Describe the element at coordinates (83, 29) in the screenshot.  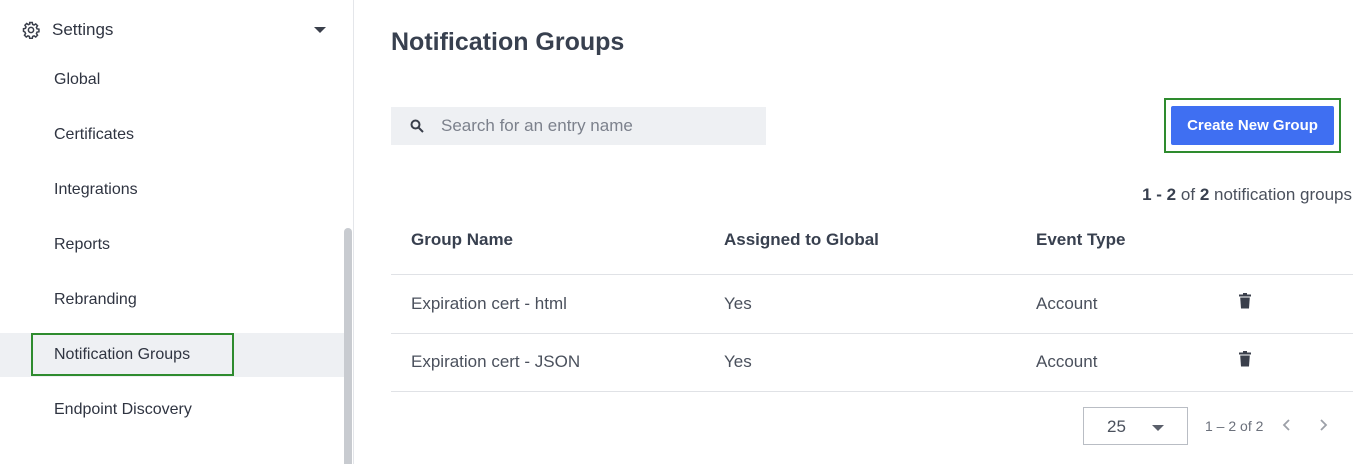
I see `settings-label: Settings` at that location.